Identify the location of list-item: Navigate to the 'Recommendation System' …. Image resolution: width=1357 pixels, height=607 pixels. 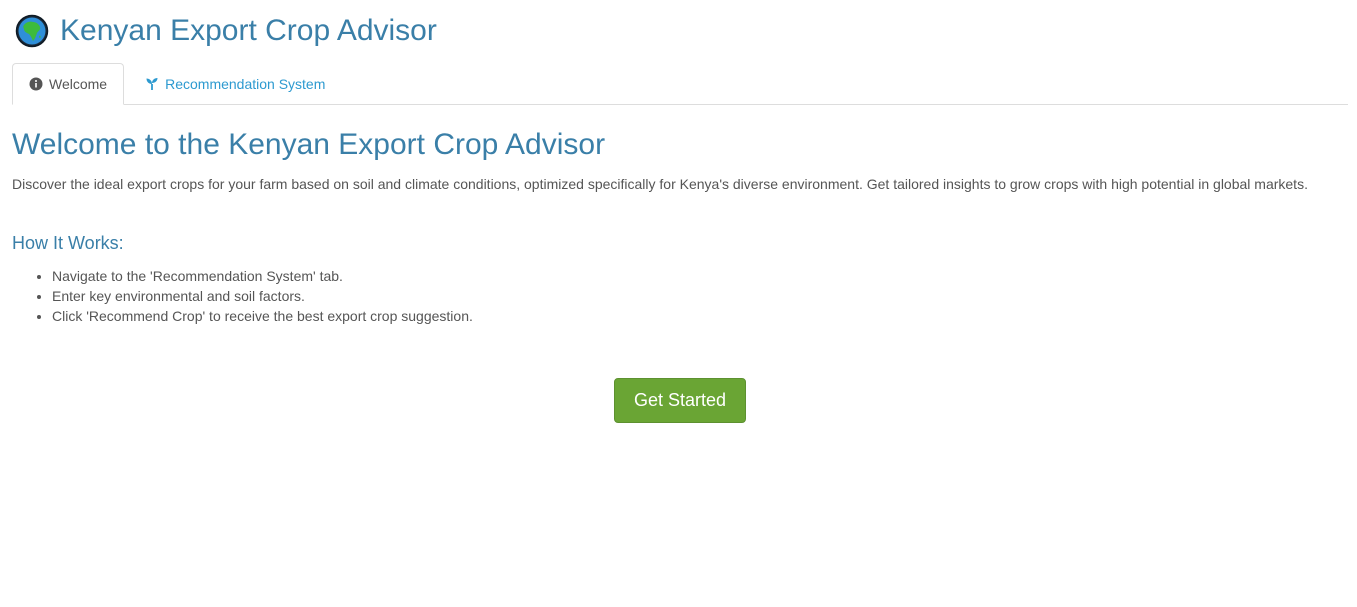
(698, 276).